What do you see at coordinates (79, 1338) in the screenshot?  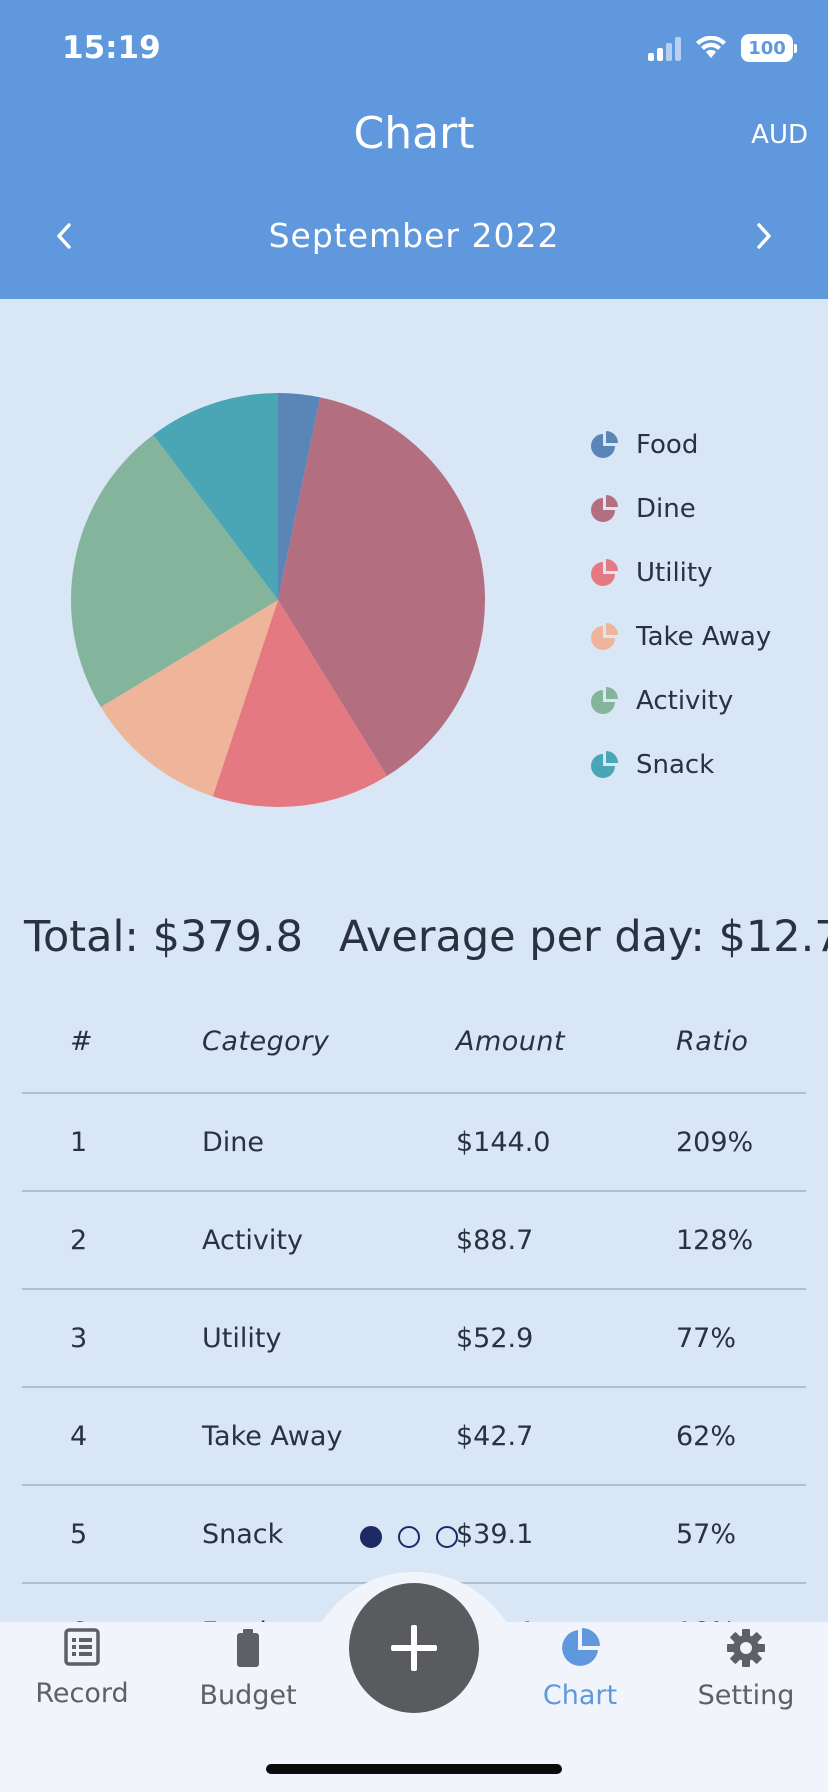 I see `cell-index: 3` at bounding box center [79, 1338].